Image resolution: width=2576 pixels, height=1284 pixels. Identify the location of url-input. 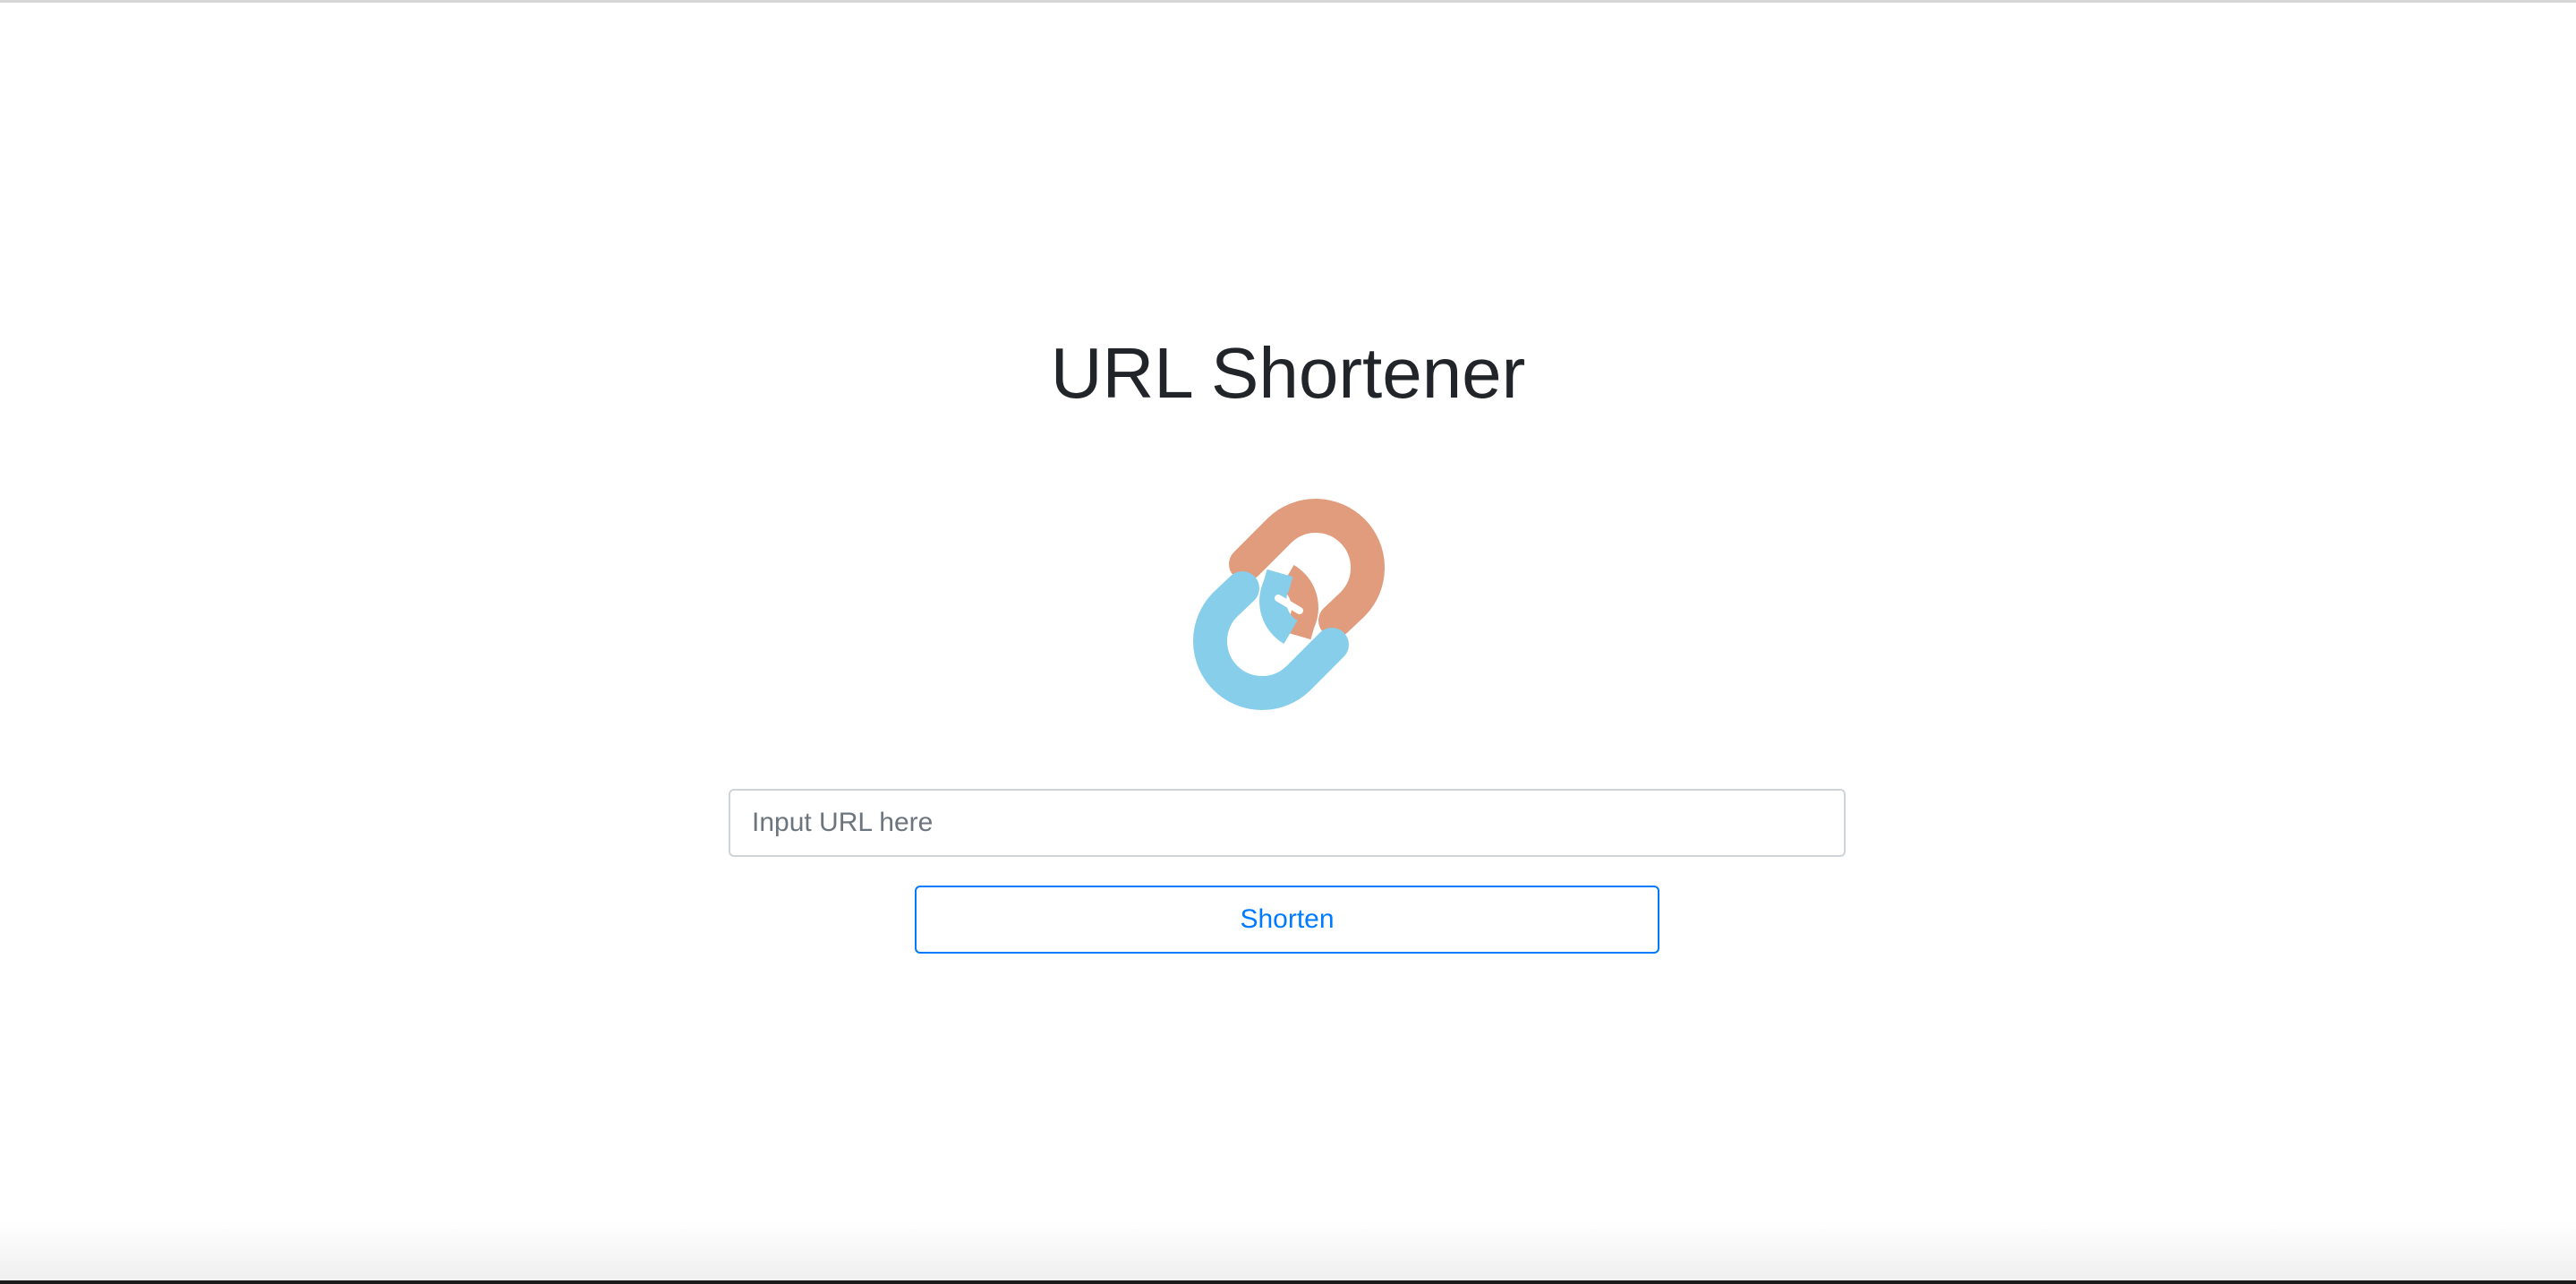
(1287, 823).